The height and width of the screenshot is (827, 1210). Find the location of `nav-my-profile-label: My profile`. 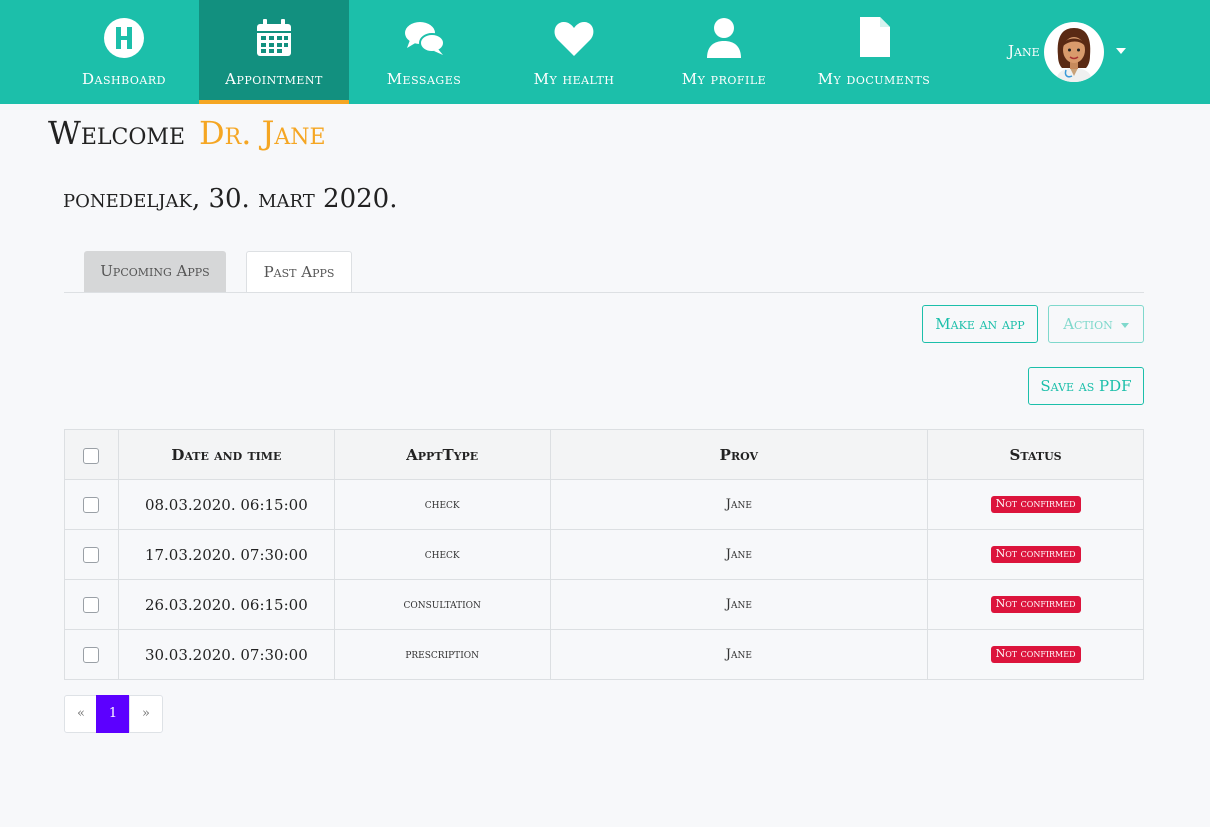

nav-my-profile-label: My profile is located at coordinates (724, 79).